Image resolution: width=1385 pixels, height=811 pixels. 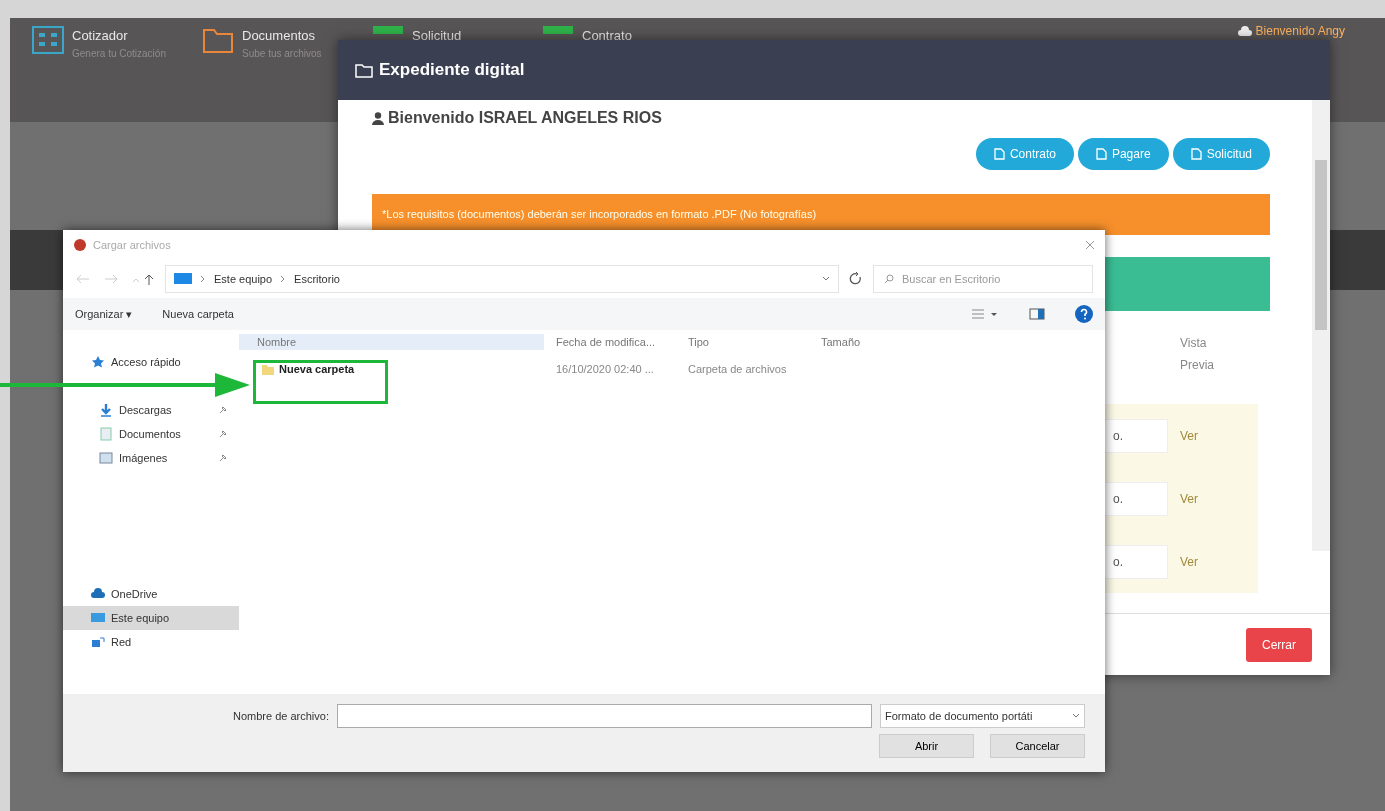 I want to click on file-type: Carpeta de archivos, so click(x=737, y=369).